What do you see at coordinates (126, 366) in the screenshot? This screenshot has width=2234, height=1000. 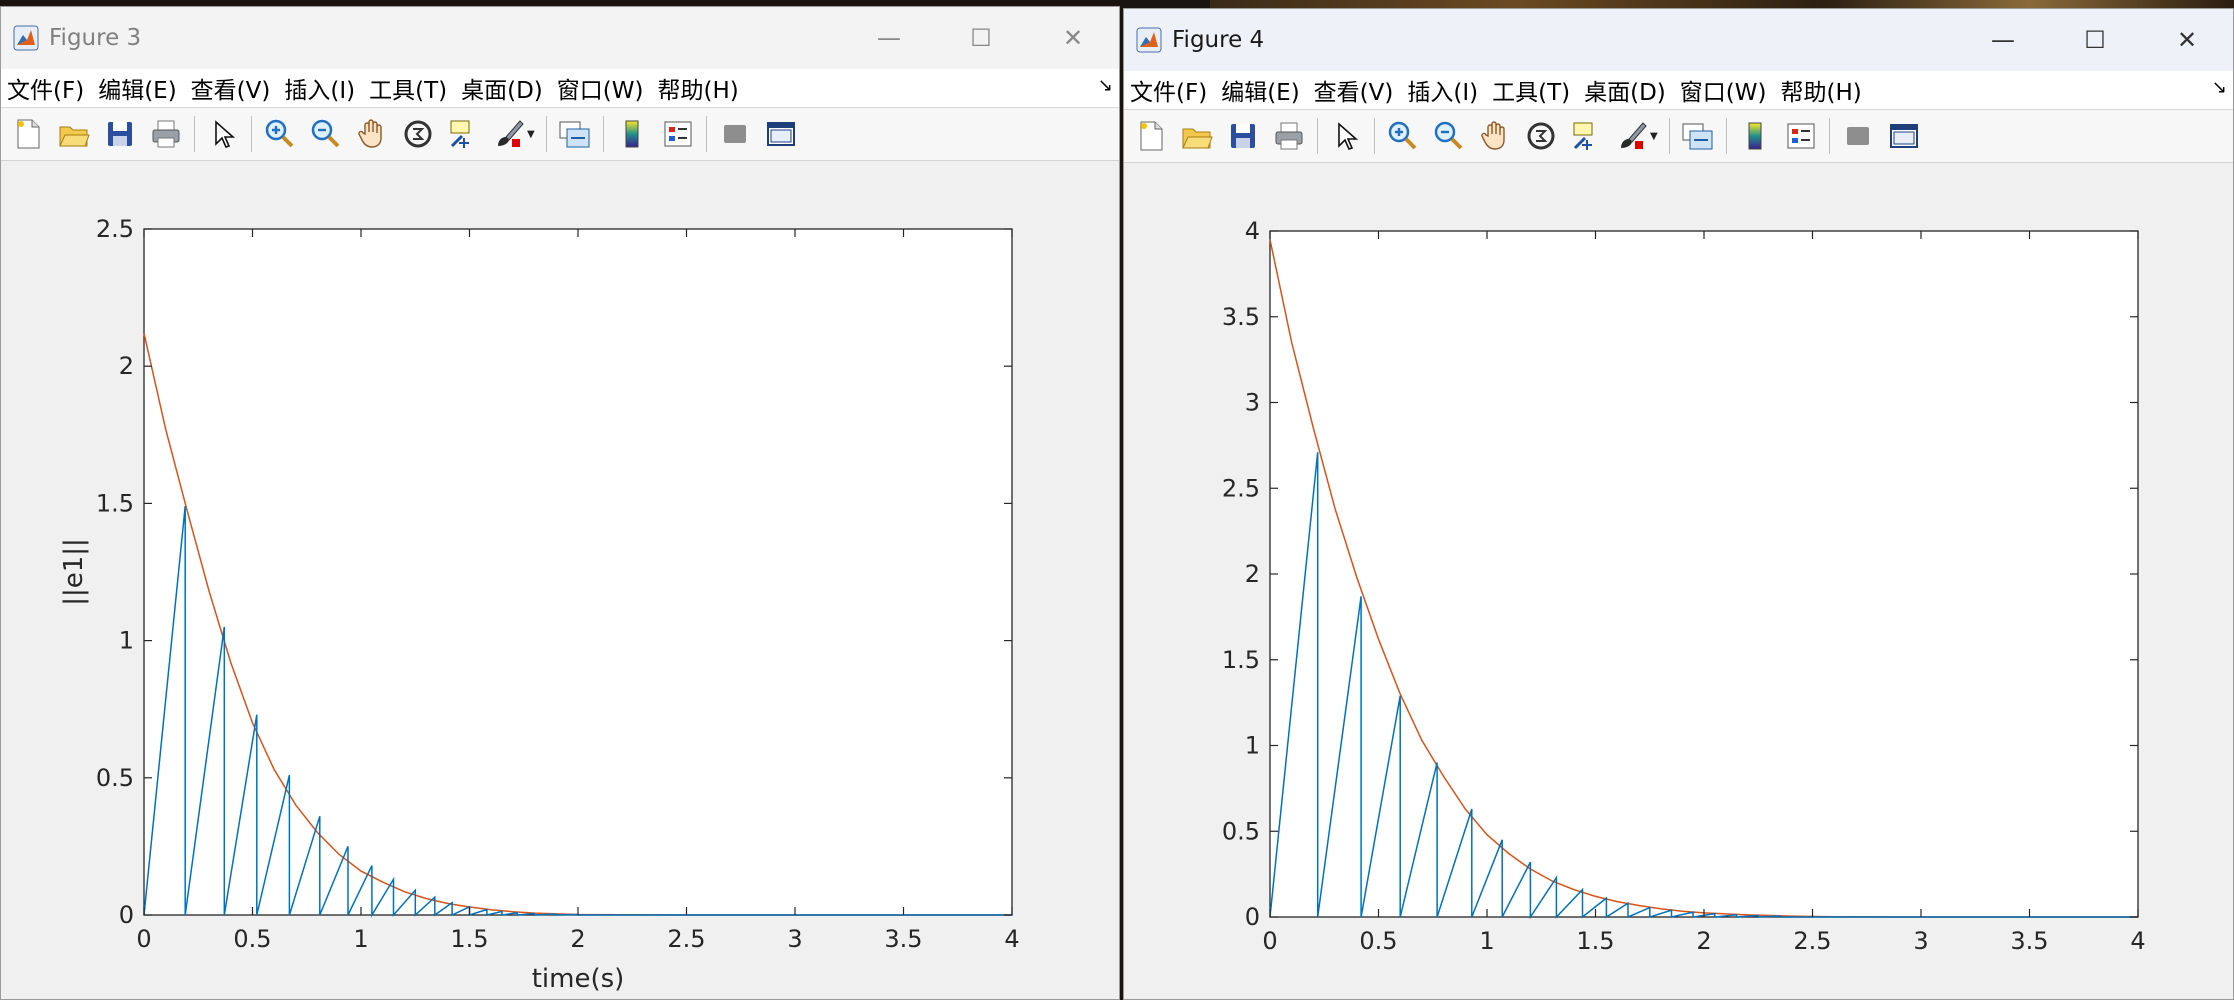 I see `y-tick-label: 2` at bounding box center [126, 366].